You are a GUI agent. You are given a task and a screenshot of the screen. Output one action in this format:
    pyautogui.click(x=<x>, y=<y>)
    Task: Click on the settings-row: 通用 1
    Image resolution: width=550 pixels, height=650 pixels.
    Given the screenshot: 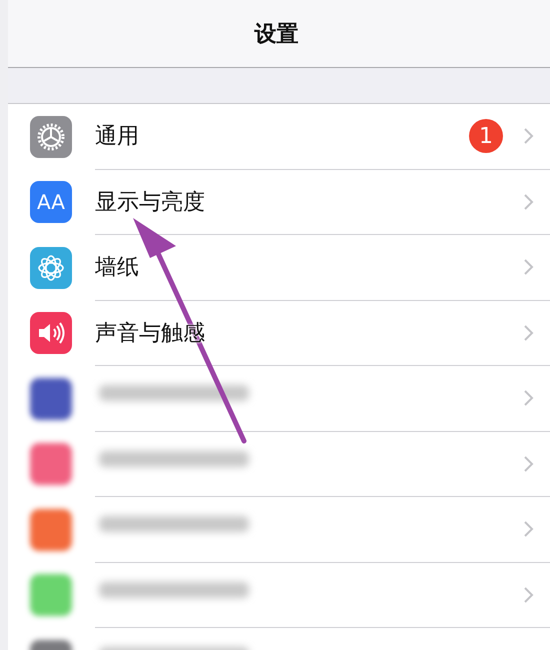 What is the action you would take?
    pyautogui.click(x=279, y=137)
    